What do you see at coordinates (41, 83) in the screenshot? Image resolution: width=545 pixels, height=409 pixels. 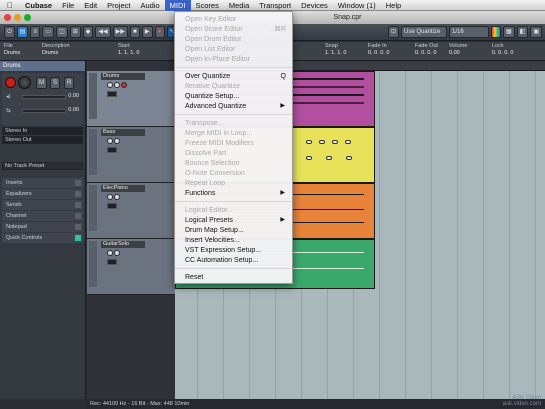 I see `mute-button: M` at bounding box center [41, 83].